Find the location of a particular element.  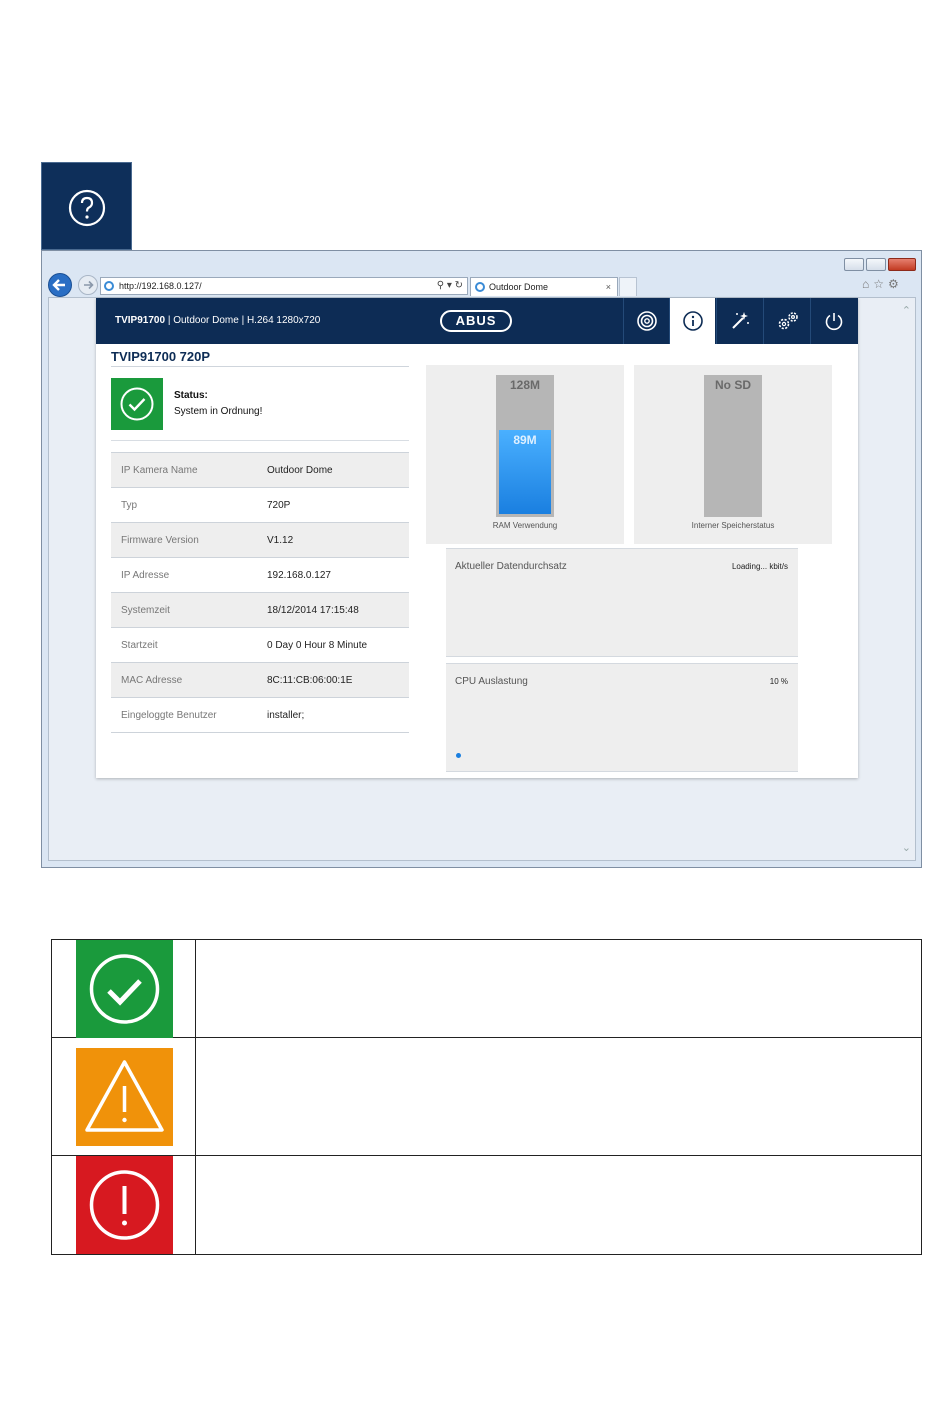

legend-row-error is located at coordinates (486, 1205).